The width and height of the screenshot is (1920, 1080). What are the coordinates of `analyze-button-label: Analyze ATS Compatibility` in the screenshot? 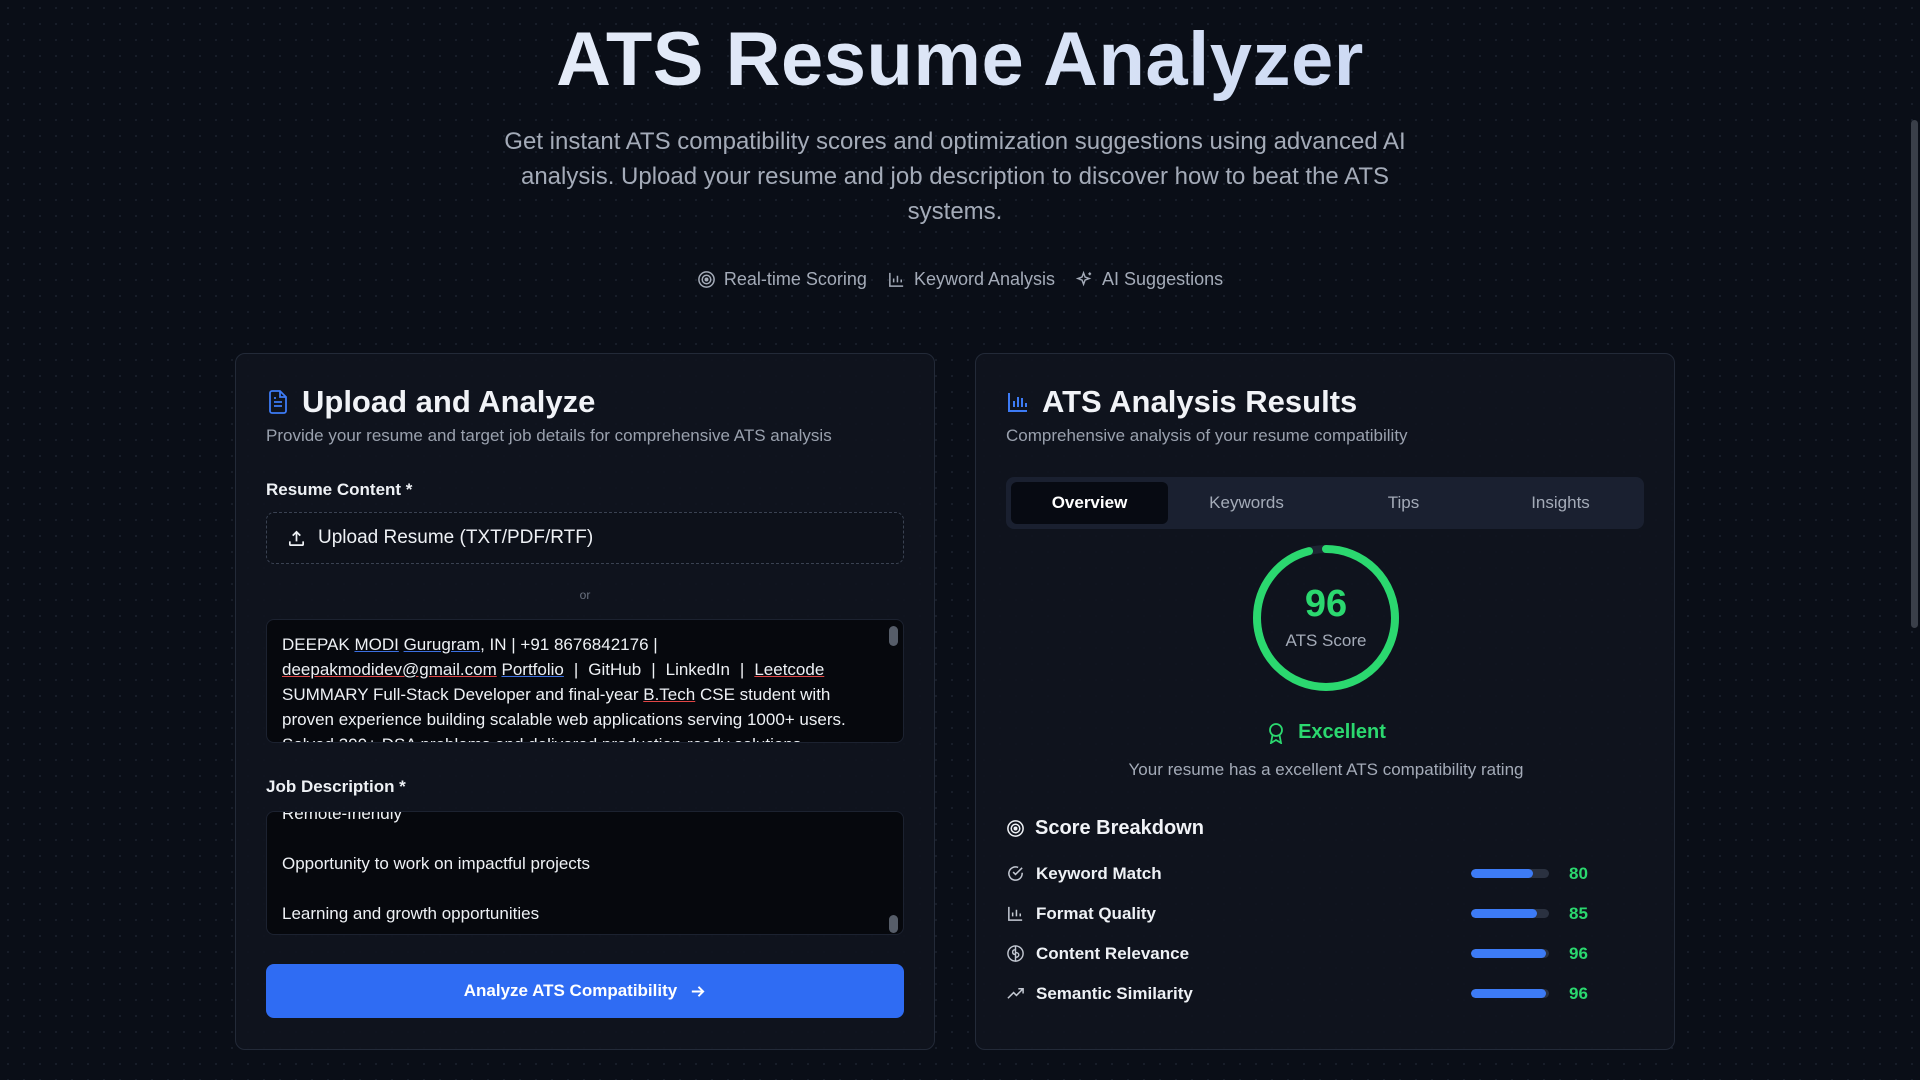 It's located at (570, 990).